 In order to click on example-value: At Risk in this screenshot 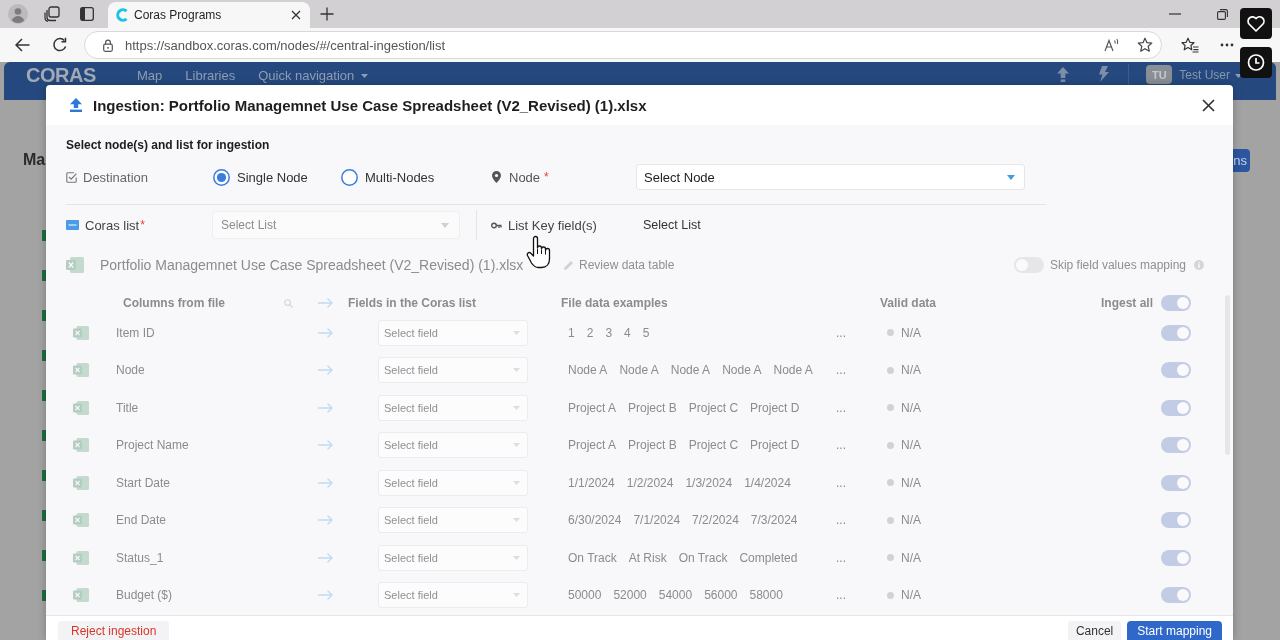, I will do `click(647, 557)`.